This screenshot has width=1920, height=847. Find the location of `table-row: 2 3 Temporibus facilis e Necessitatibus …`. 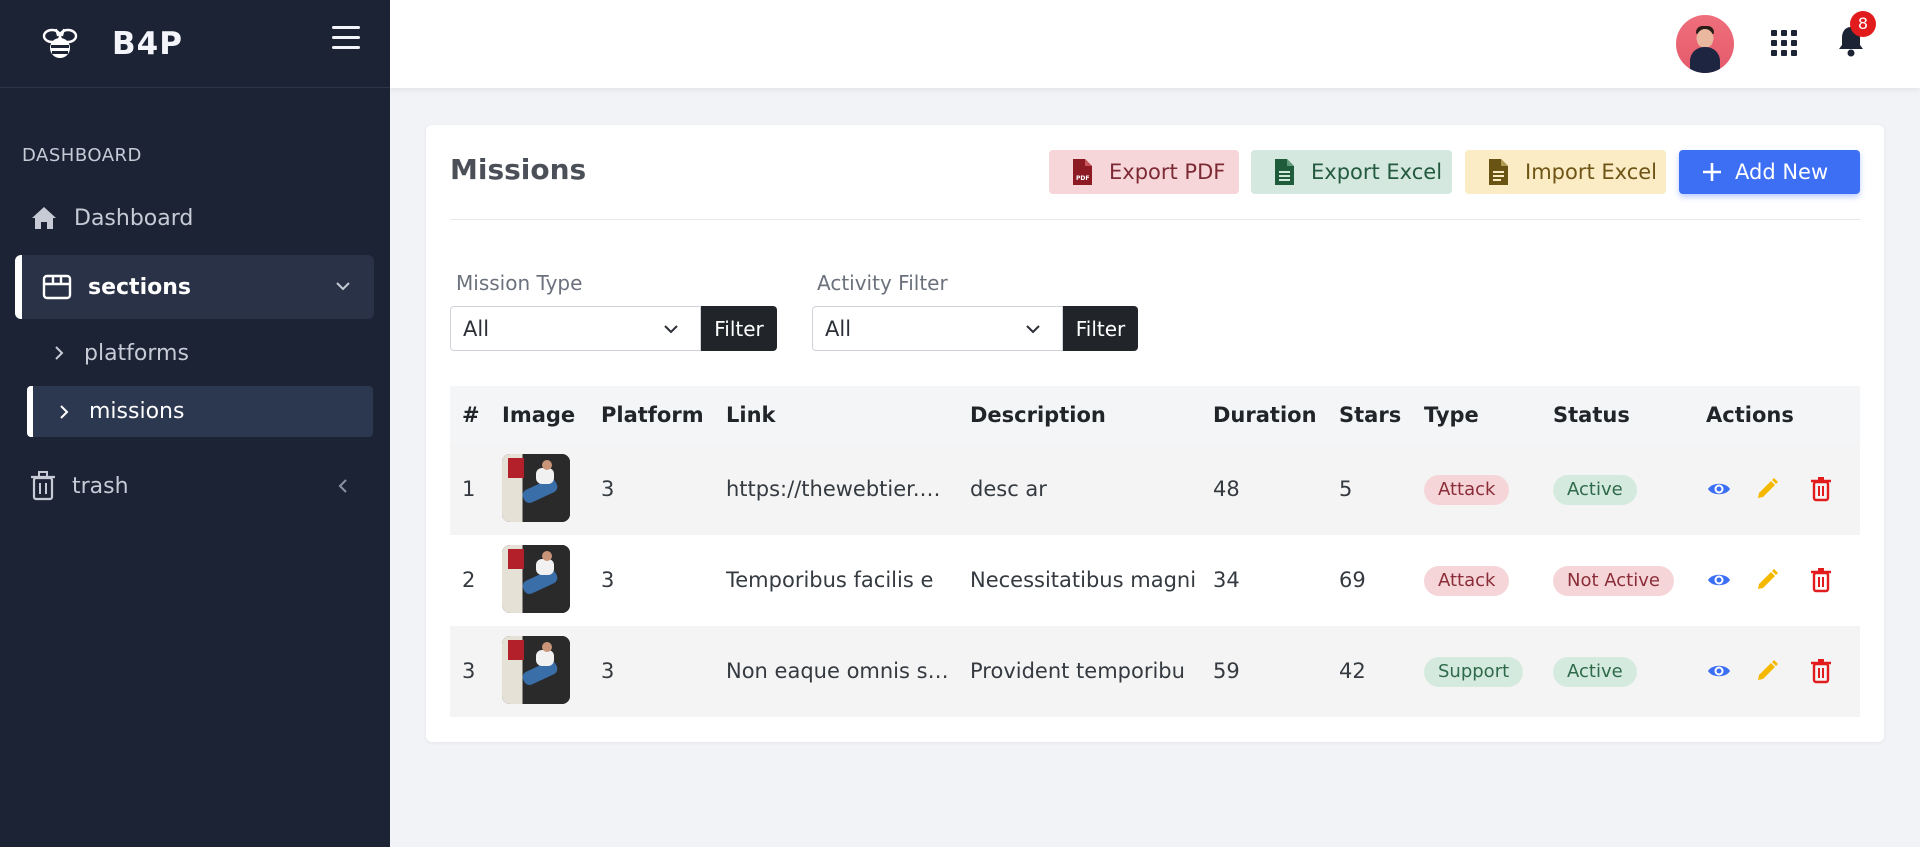

table-row: 2 3 Temporibus facilis e Necessitatibus … is located at coordinates (1155, 580).